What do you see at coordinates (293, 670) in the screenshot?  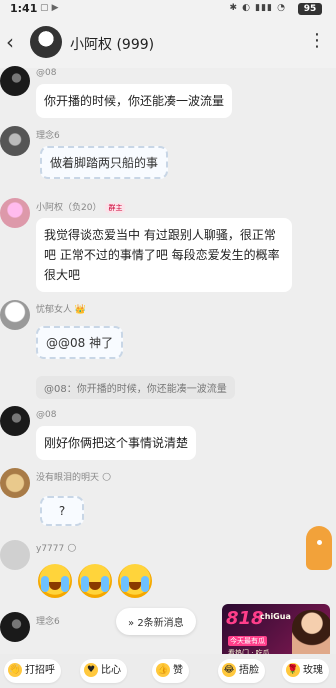 I see `rose-icon: 🌹` at bounding box center [293, 670].